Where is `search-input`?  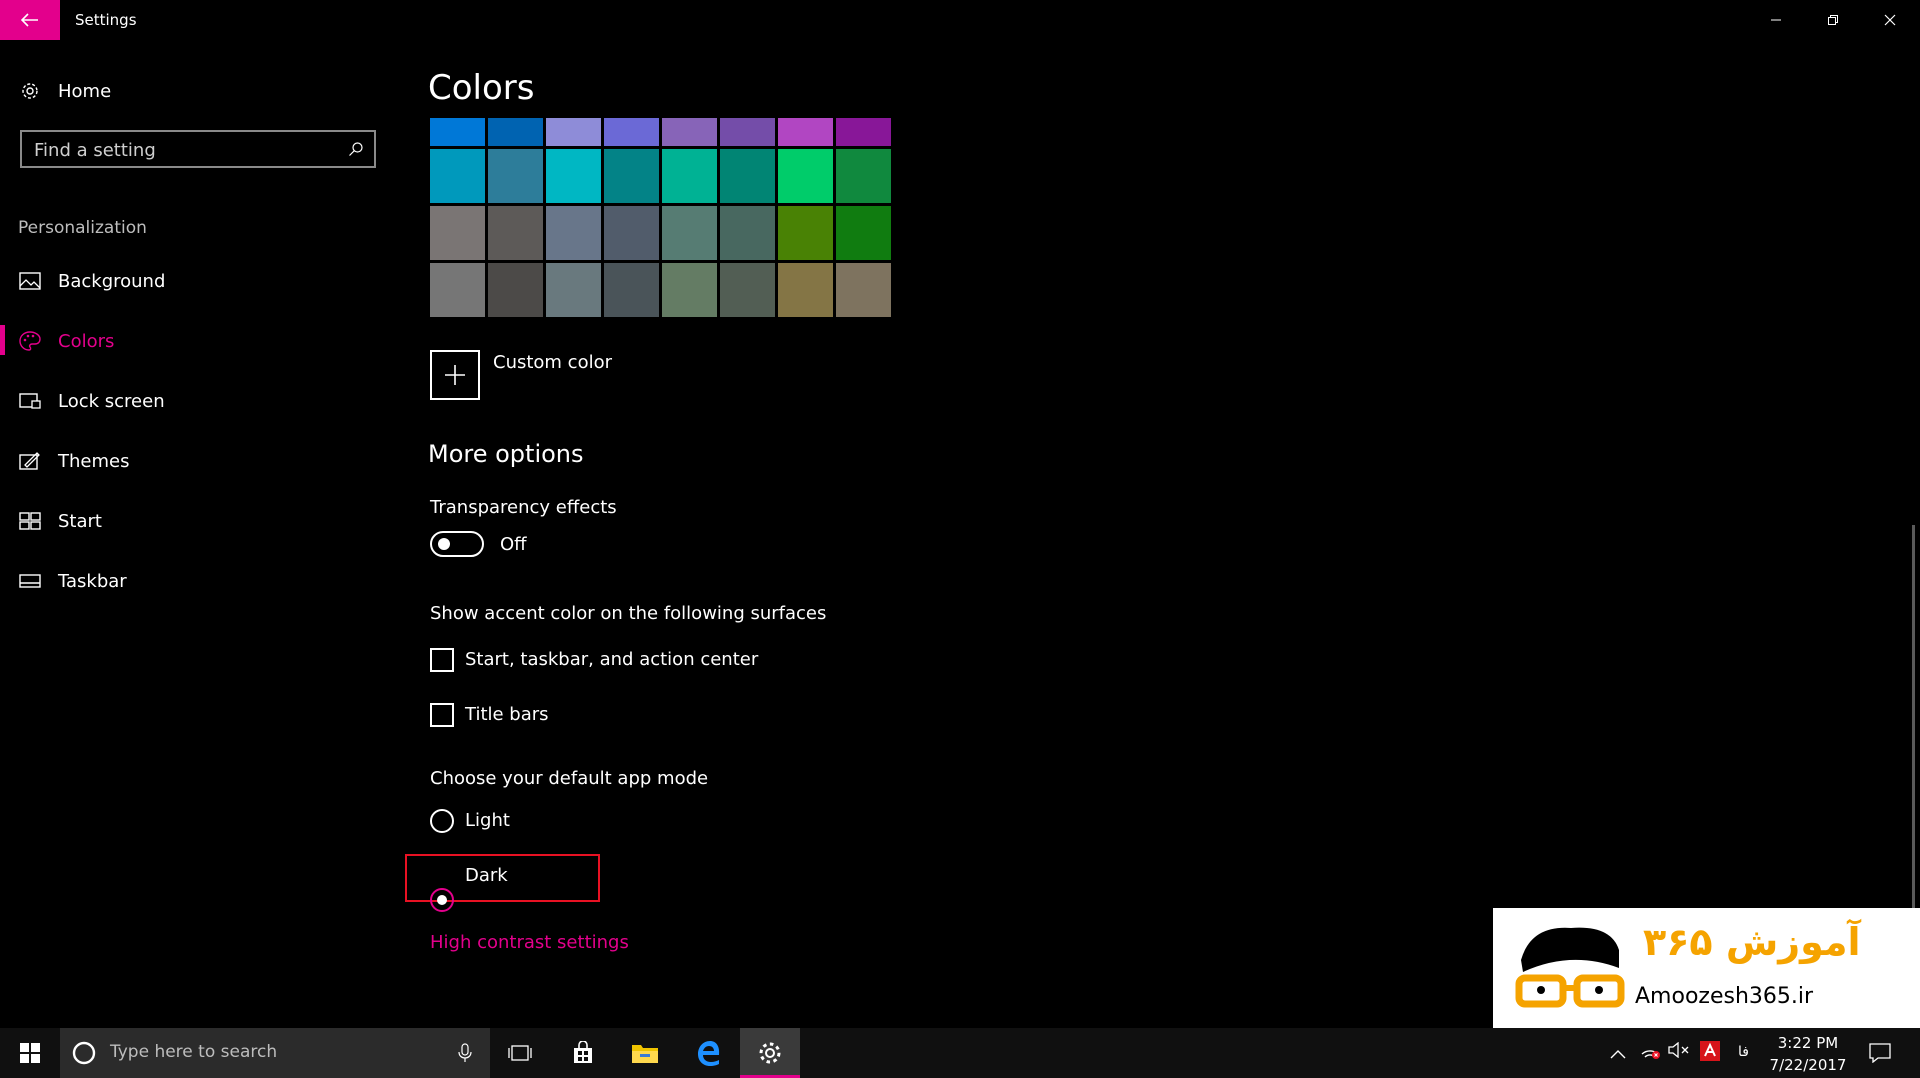
search-input is located at coordinates (184, 150).